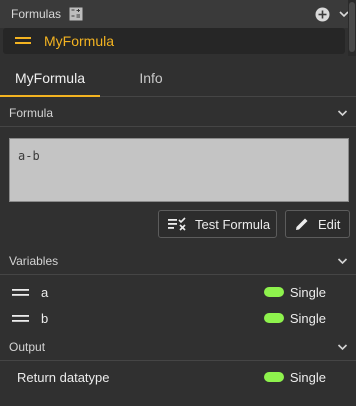 The width and height of the screenshot is (356, 406). Describe the element at coordinates (177, 224) in the screenshot. I see `test-checklist-icon` at that location.